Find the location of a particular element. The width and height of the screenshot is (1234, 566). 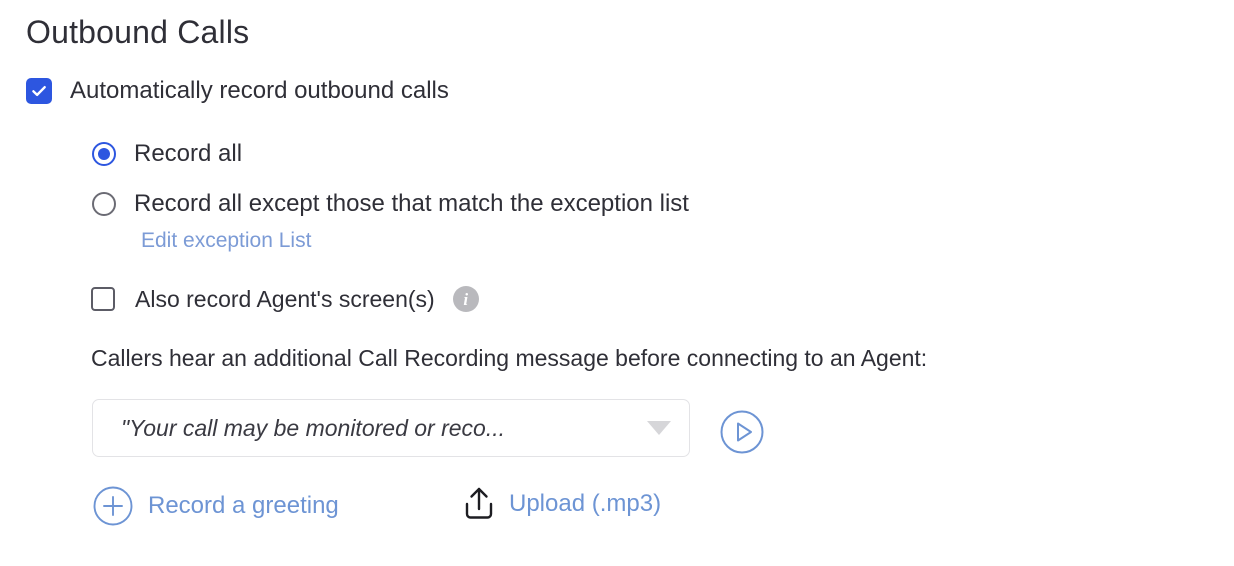

record-screen-checkbox is located at coordinates (103, 299).